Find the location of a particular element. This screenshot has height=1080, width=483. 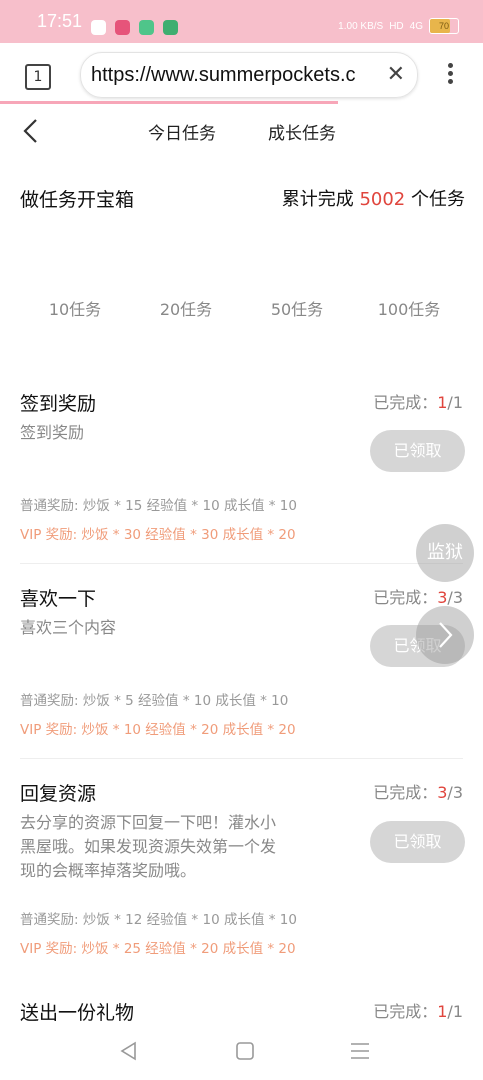

url-text: https://www.summerpockets.c is located at coordinates (223, 75).